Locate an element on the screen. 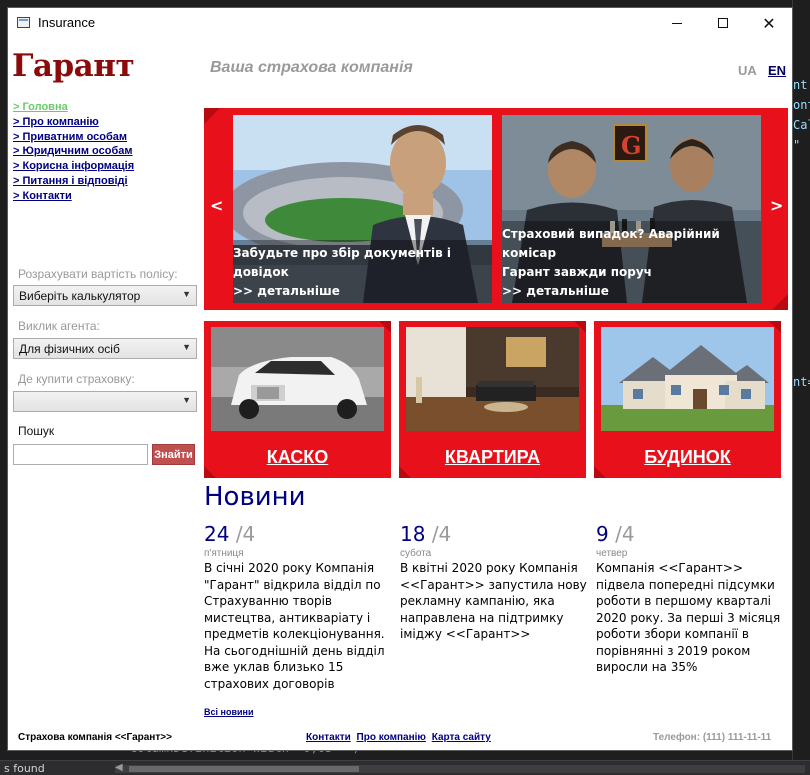 Image resolution: width=810 pixels, height=775 pixels. all-news-link: Всі новини is located at coordinates (228, 712).